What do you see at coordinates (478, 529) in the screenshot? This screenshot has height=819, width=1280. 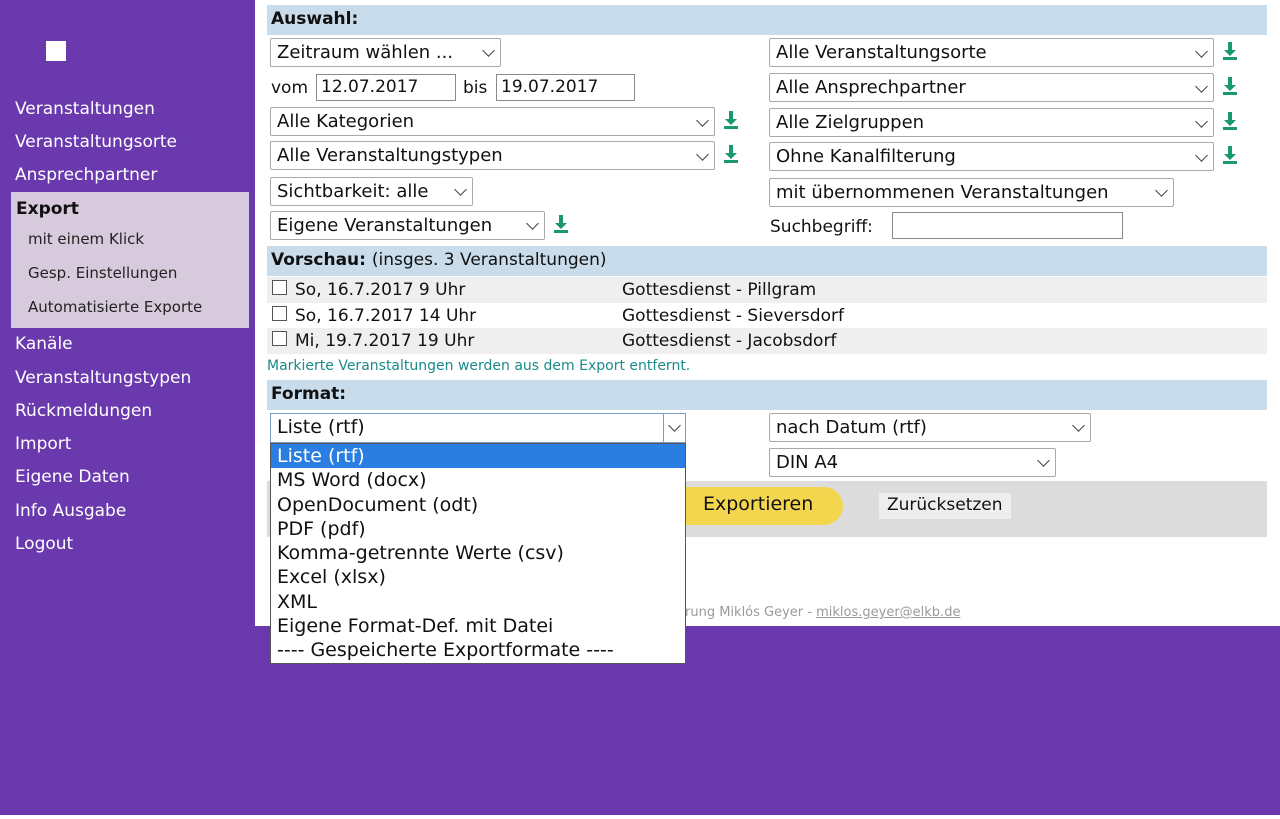 I see `format-option-pdf: PDF (pdf)` at bounding box center [478, 529].